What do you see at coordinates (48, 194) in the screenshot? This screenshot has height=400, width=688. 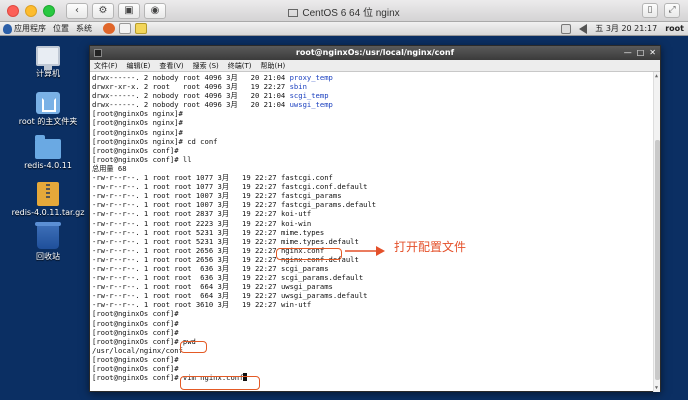 I see `archive-icon` at bounding box center [48, 194].